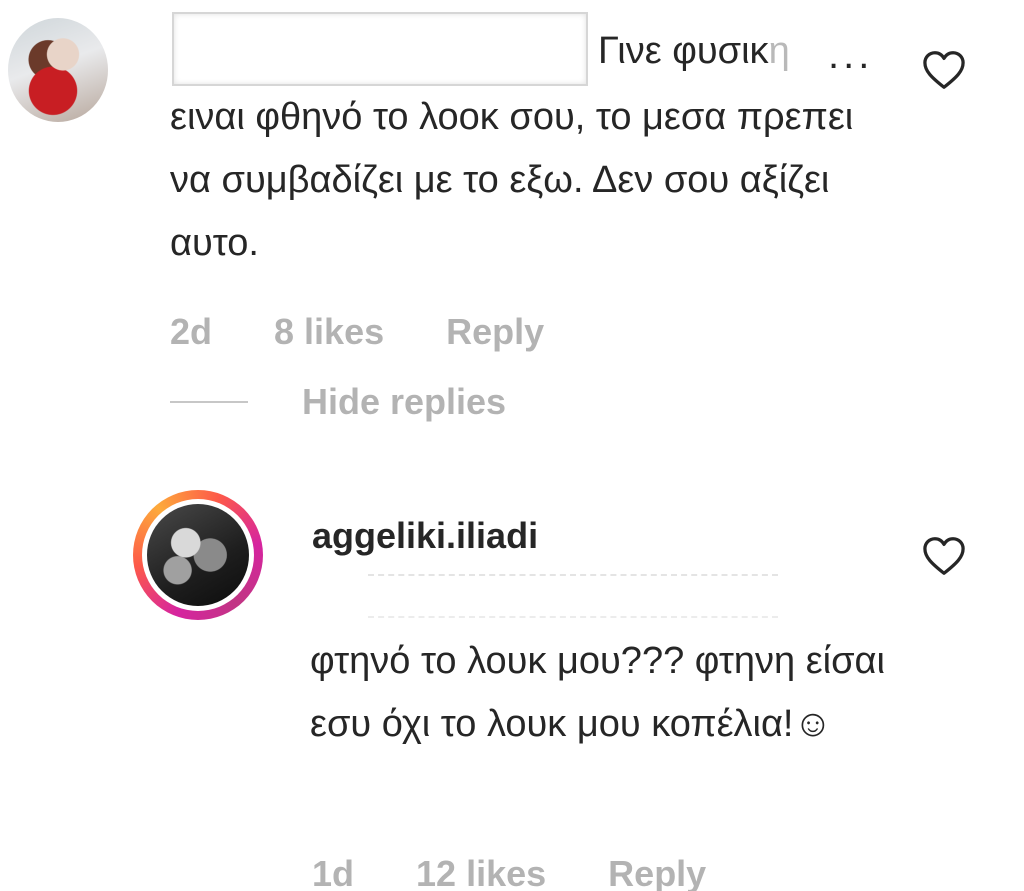 The height and width of the screenshot is (891, 1024). Describe the element at coordinates (333, 872) in the screenshot. I see `reply-time: 1d` at that location.